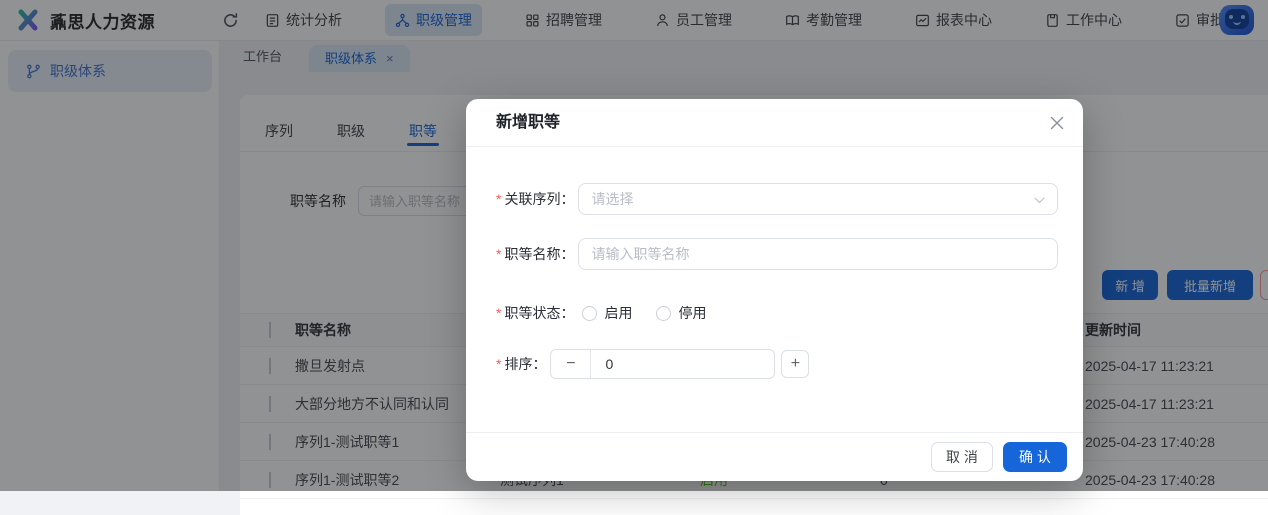  I want to click on cancel-button: 取 消, so click(962, 457).